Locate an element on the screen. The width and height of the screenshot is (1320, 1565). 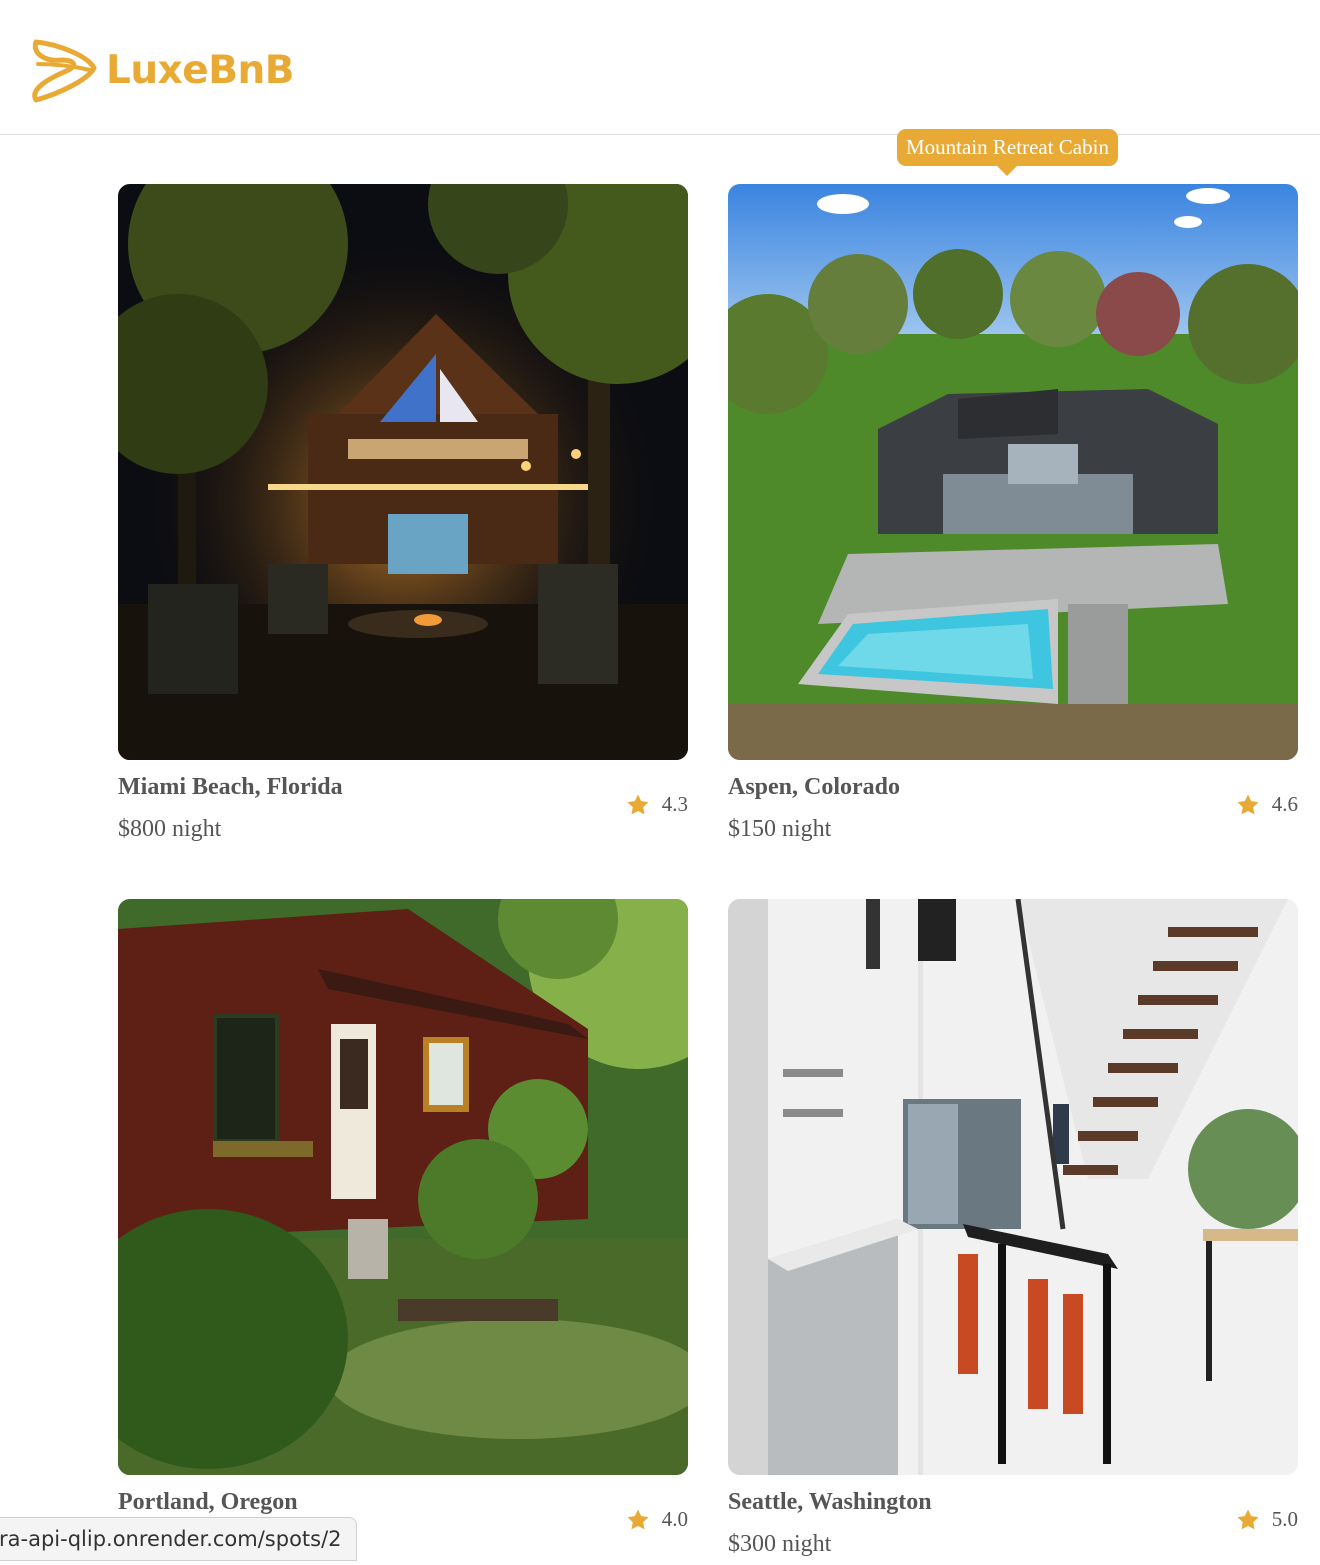
listing-info: Aspen, Colorado $150 night 4.6 is located at coordinates (1013, 805).